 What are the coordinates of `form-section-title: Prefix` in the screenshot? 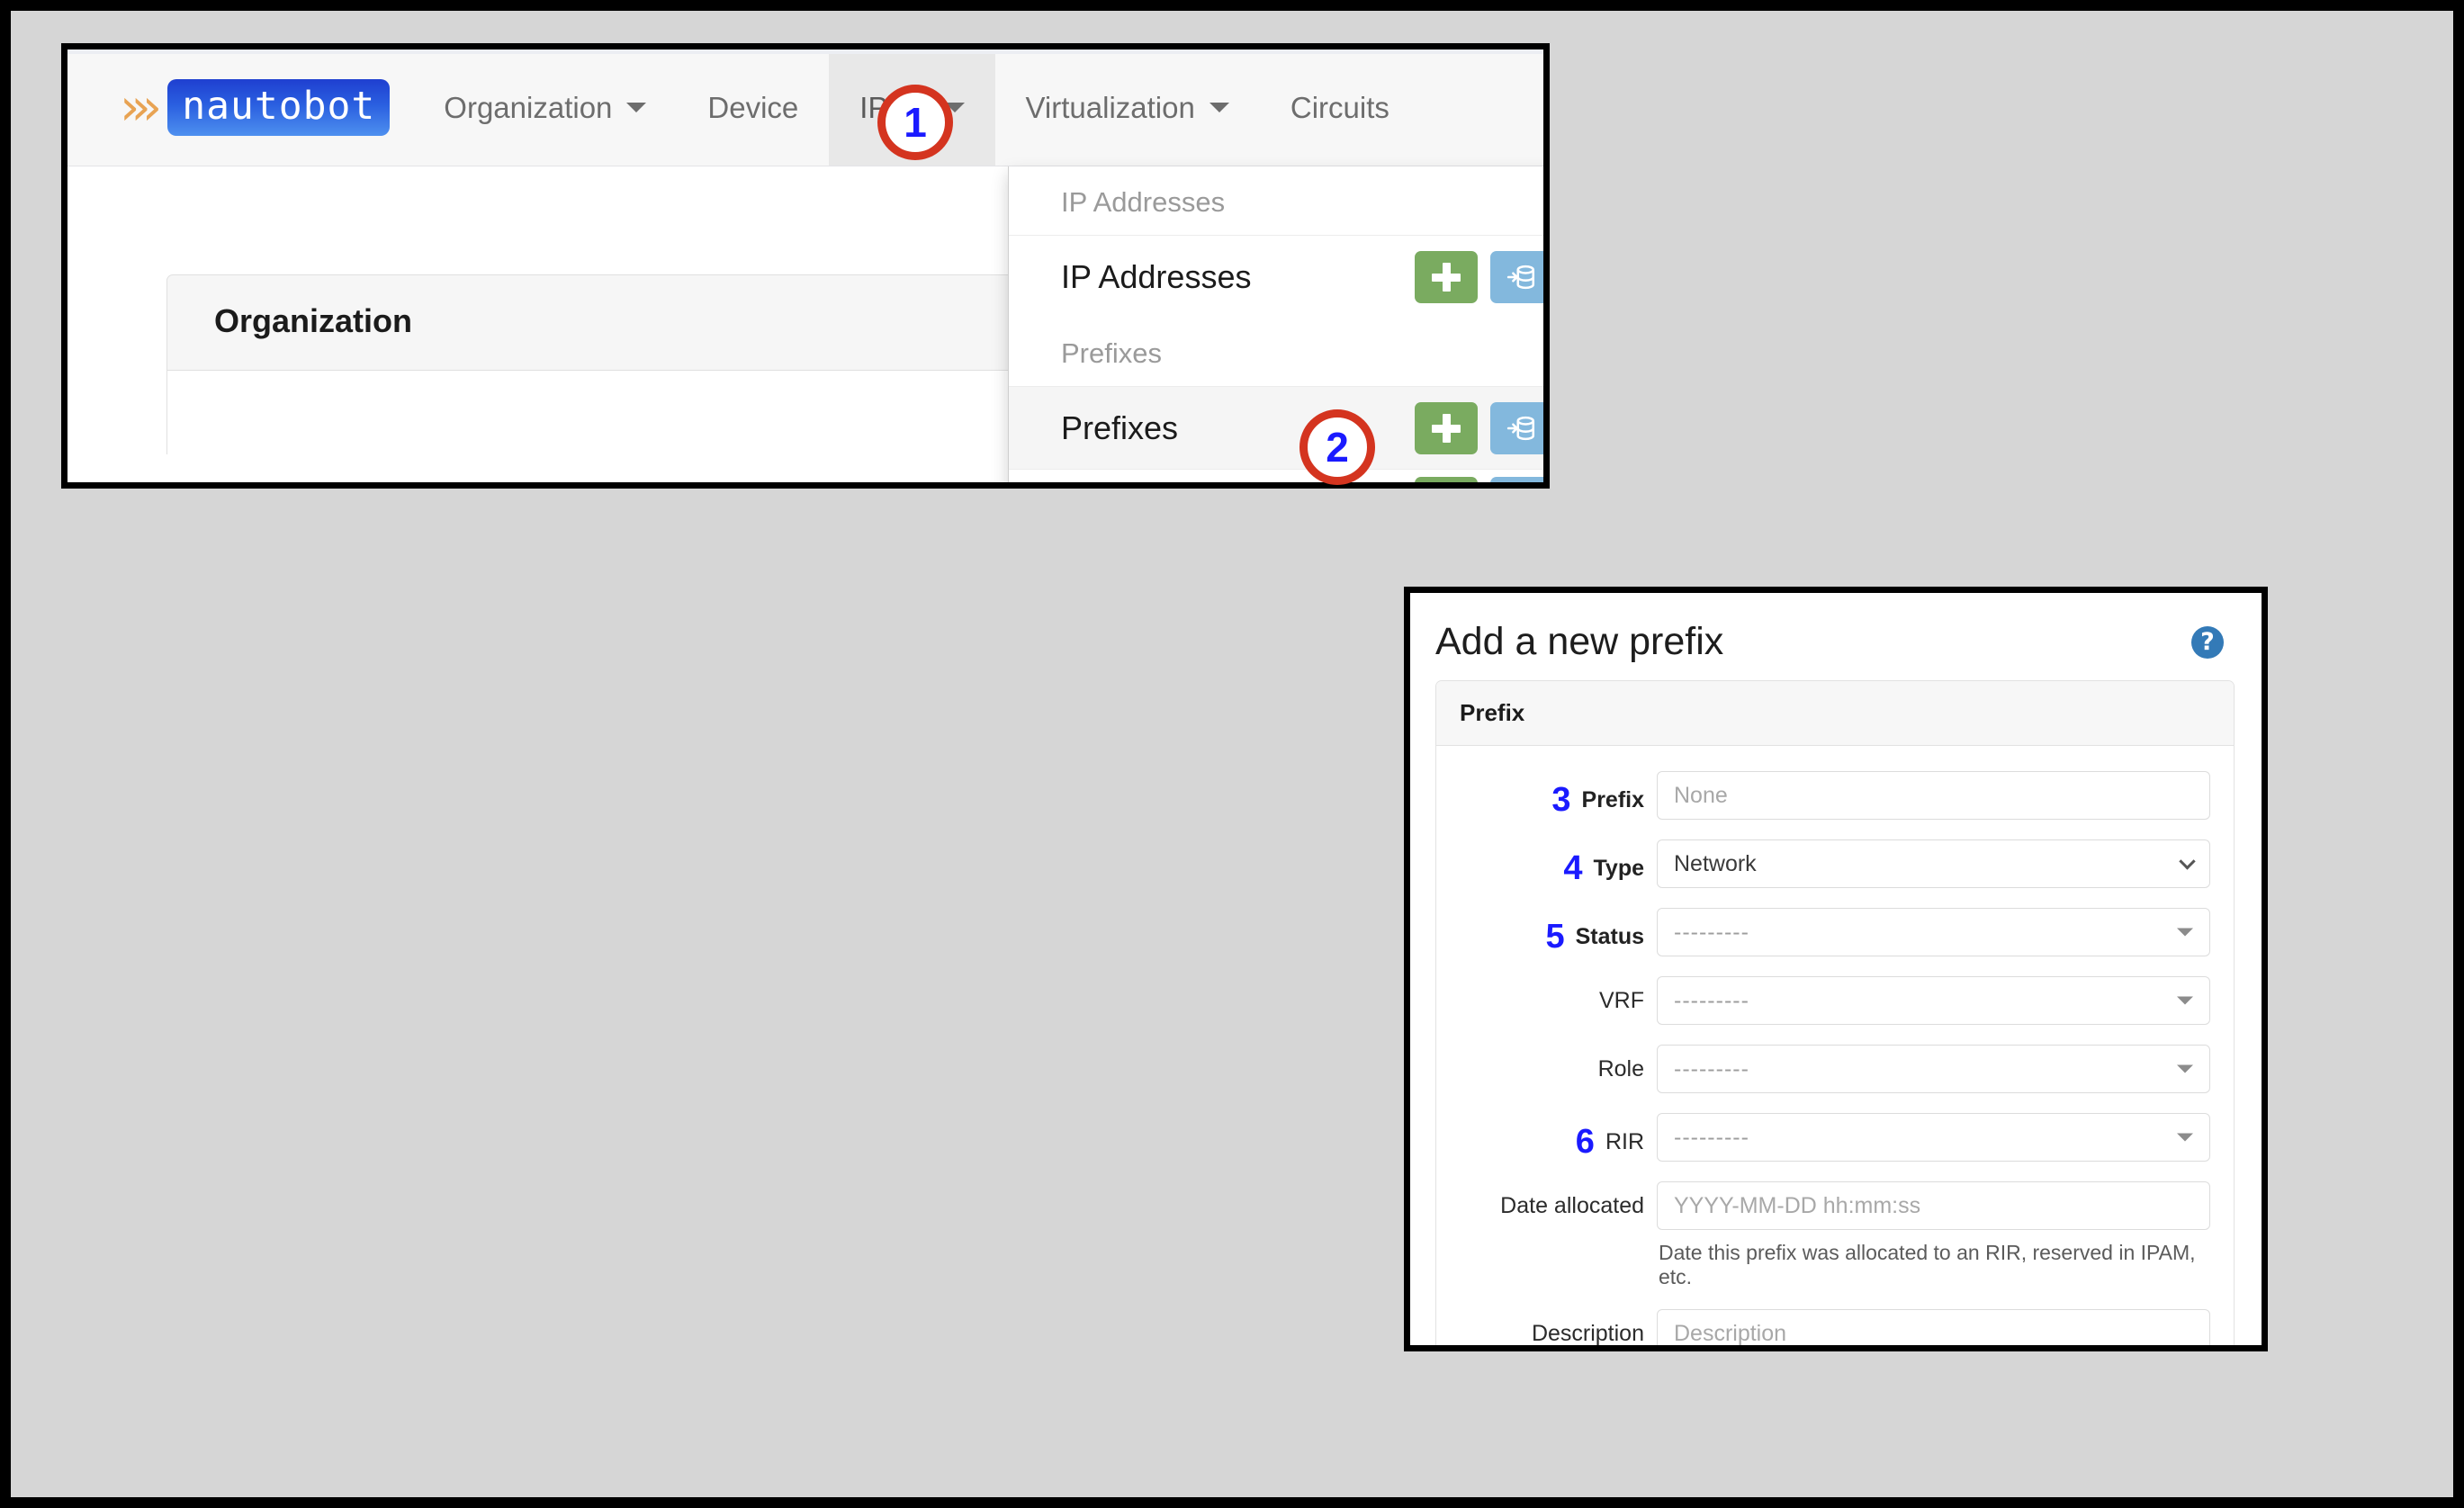 It's located at (1835, 713).